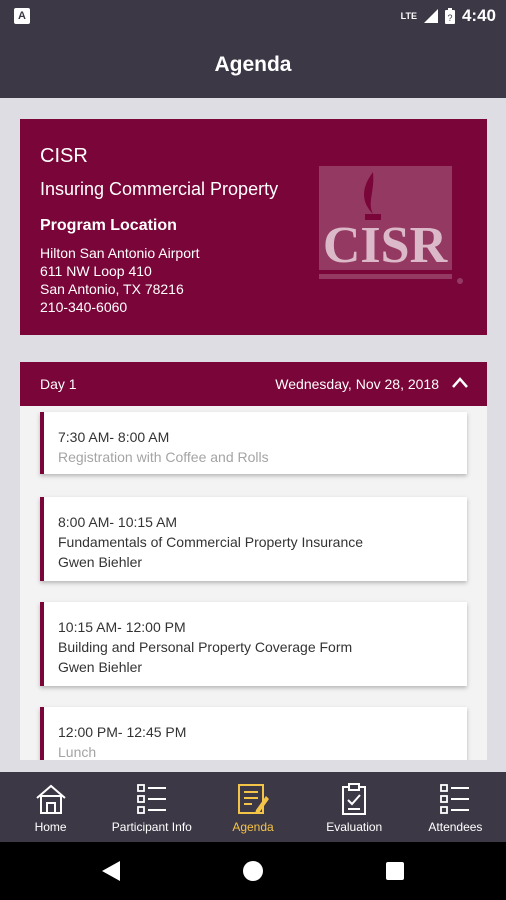 This screenshot has height=900, width=506. What do you see at coordinates (408, 16) in the screenshot?
I see `network-type: LTE` at bounding box center [408, 16].